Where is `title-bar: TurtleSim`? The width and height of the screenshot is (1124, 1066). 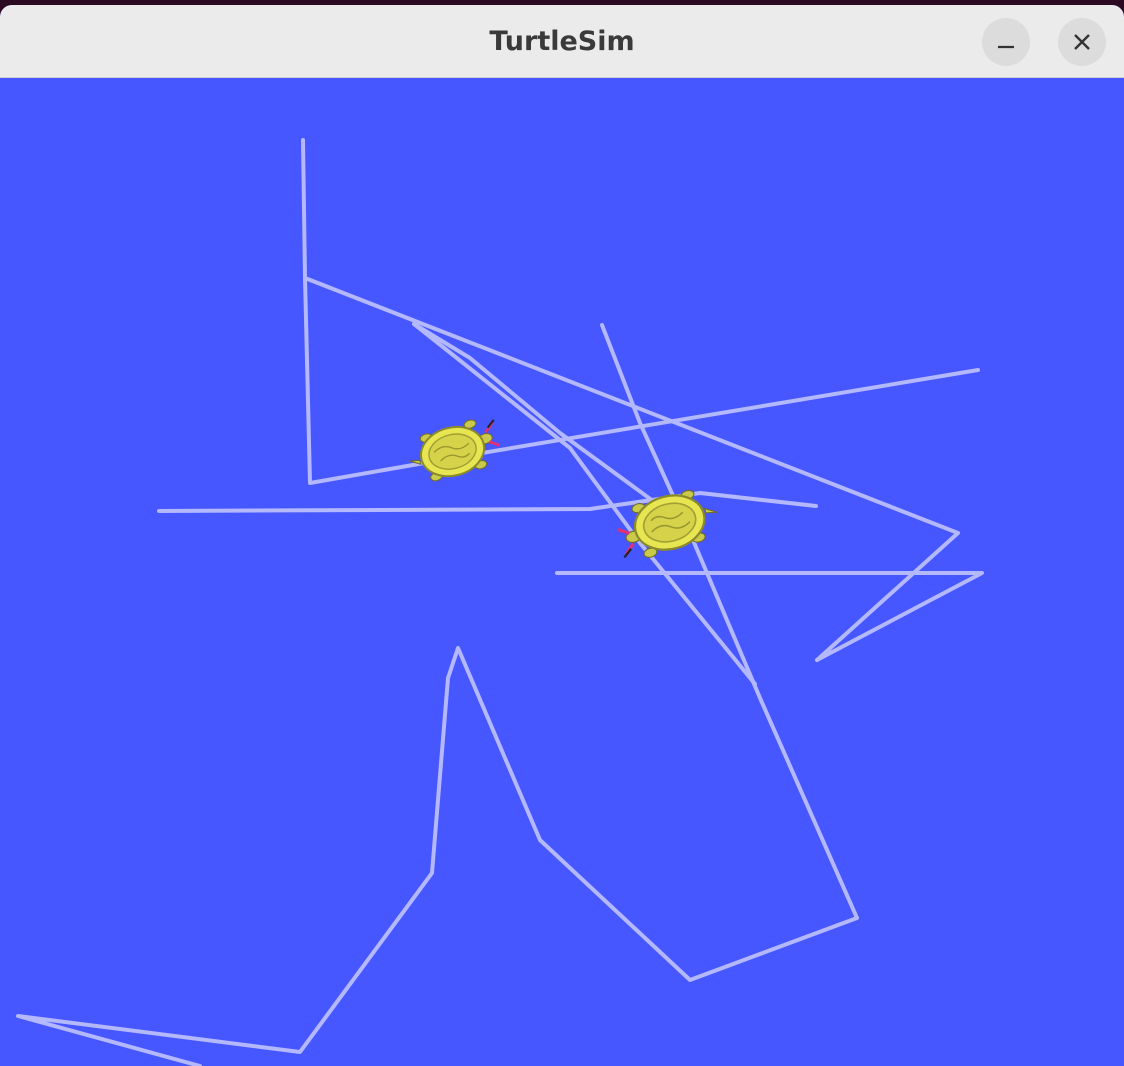 title-bar: TurtleSim is located at coordinates (562, 41).